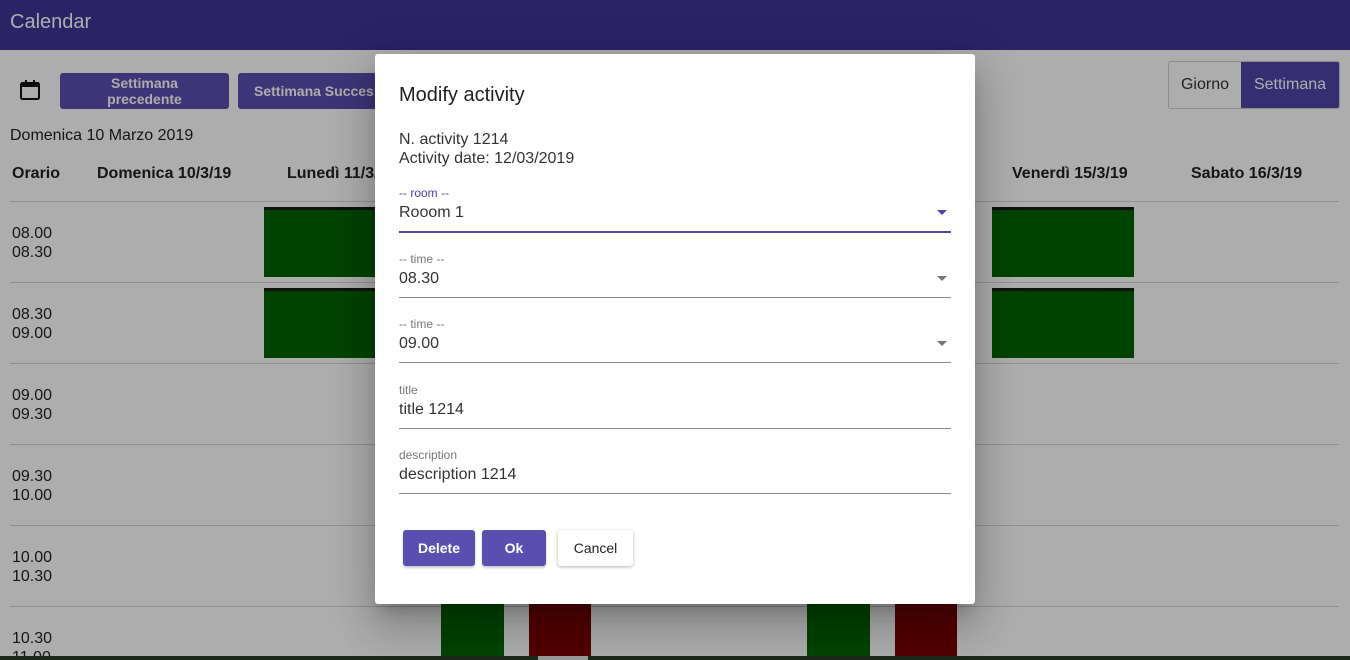 The image size is (1350, 660). What do you see at coordinates (487, 158) in the screenshot?
I see `activity-date: Activity date: 12/03/2019` at bounding box center [487, 158].